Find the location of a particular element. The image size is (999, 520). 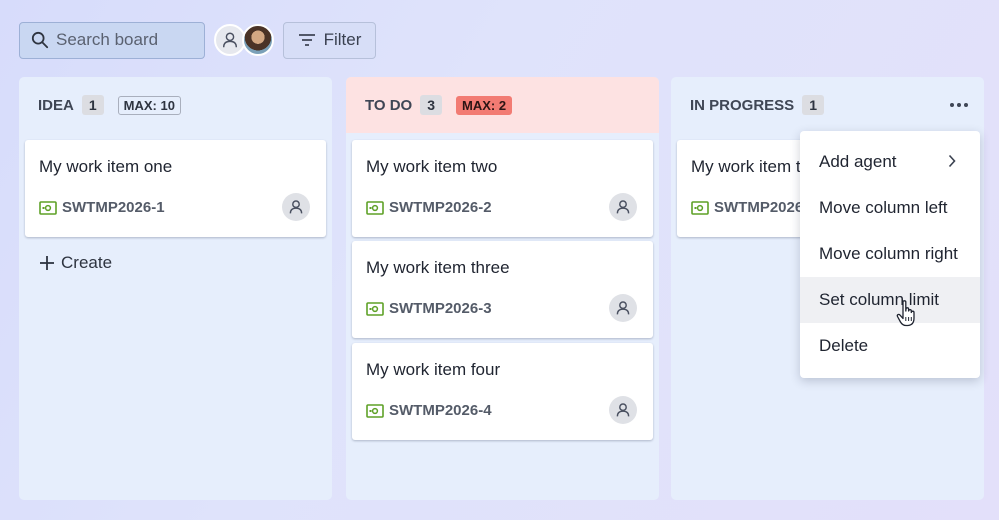

work-item-card: My work item one SWTMP2026-1 is located at coordinates (175, 188).